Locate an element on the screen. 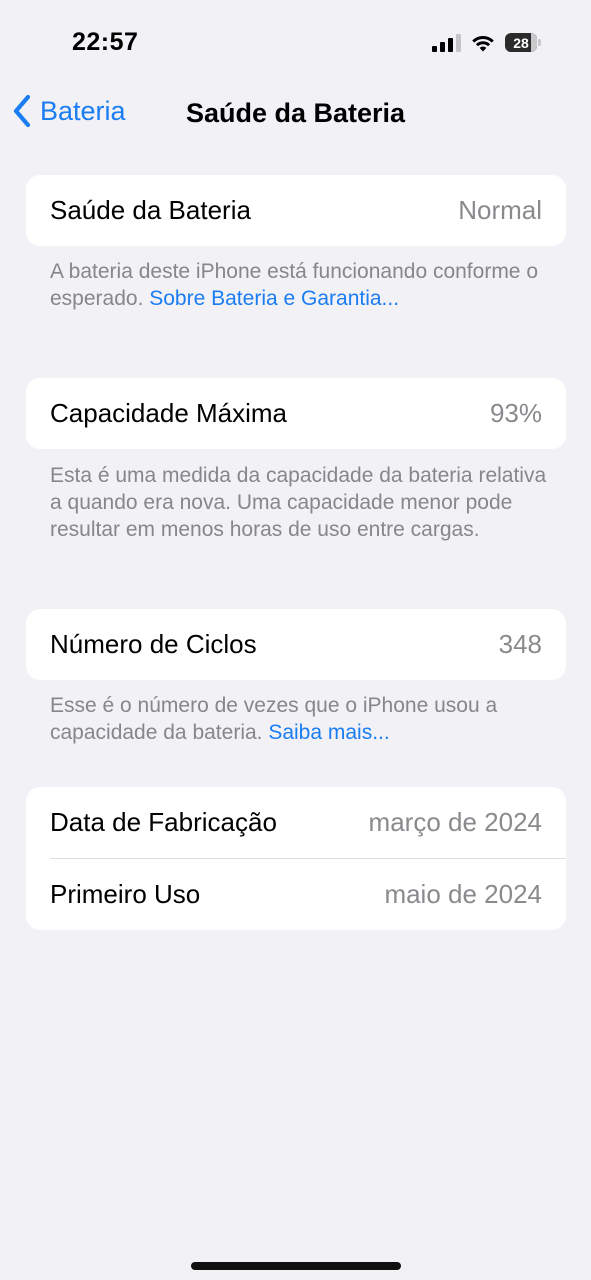  battery-icon: 28 is located at coordinates (523, 42).